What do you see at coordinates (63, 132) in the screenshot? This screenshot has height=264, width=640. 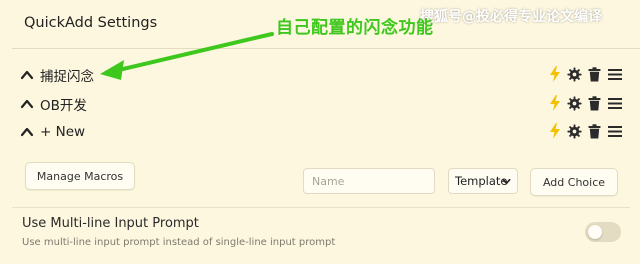 I see `choice-label: + New` at bounding box center [63, 132].